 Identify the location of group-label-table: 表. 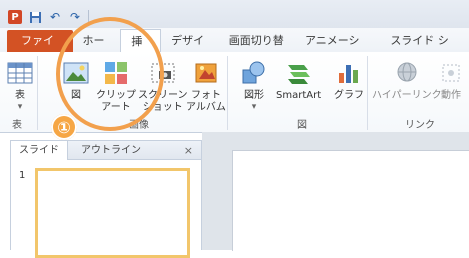
(17, 125).